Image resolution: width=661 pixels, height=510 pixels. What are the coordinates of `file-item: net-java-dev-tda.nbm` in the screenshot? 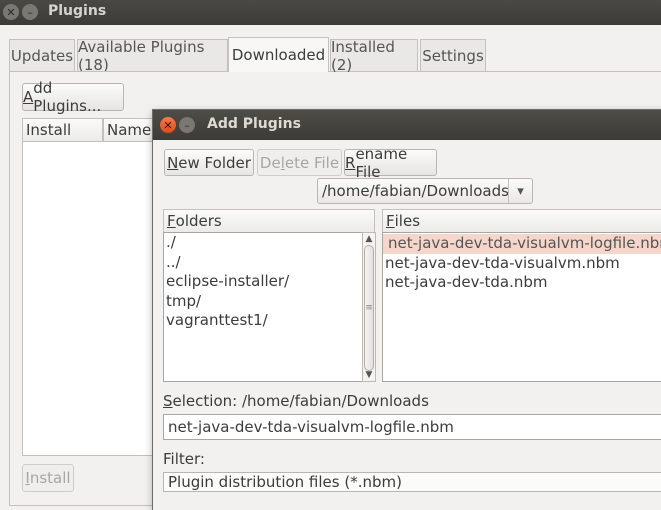 It's located at (522, 283).